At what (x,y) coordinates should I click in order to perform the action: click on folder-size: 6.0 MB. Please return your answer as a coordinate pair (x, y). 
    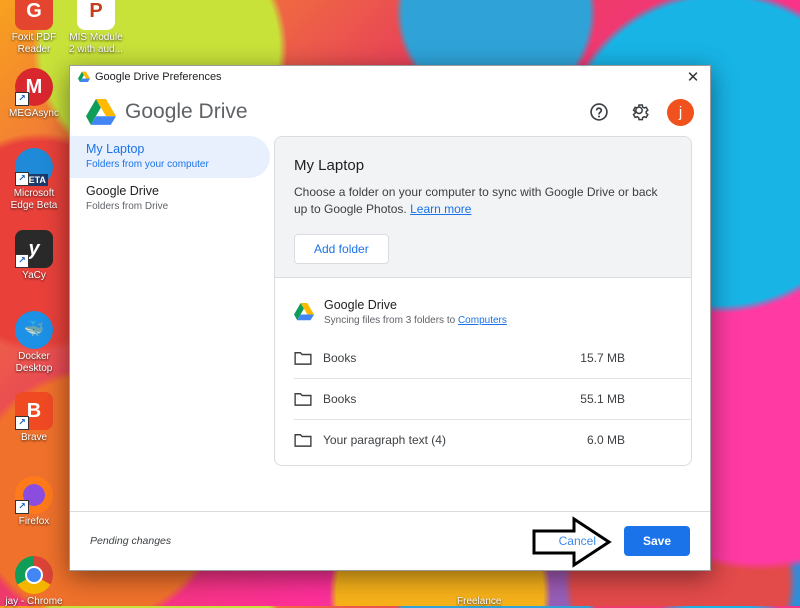
    Looking at the image, I should click on (605, 440).